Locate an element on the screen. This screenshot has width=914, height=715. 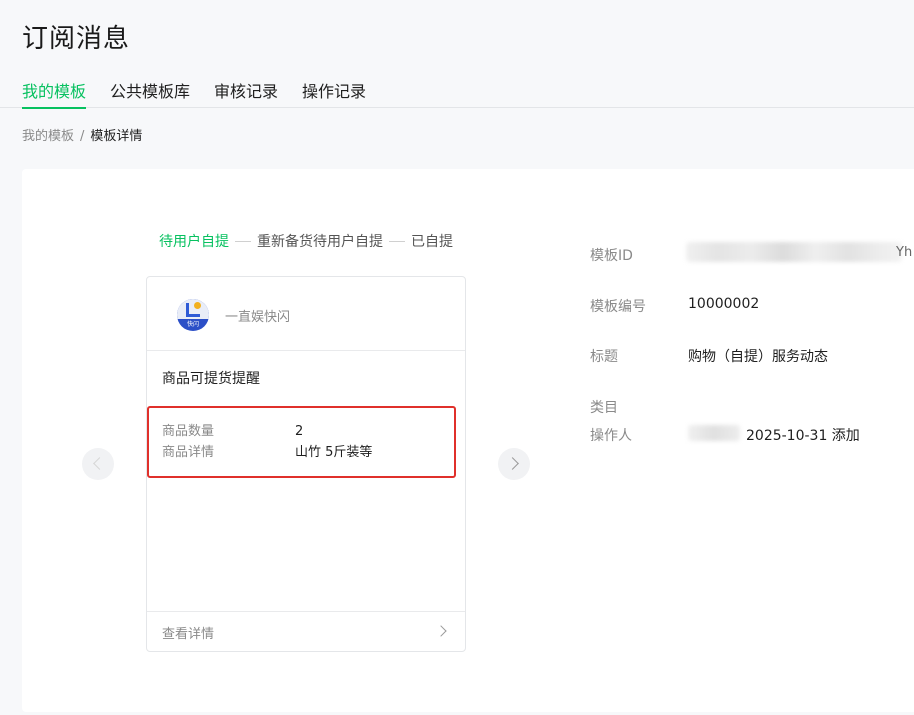
status-steps: 待用户自提 重新备货待用户自提 已自提 is located at coordinates (306, 241).